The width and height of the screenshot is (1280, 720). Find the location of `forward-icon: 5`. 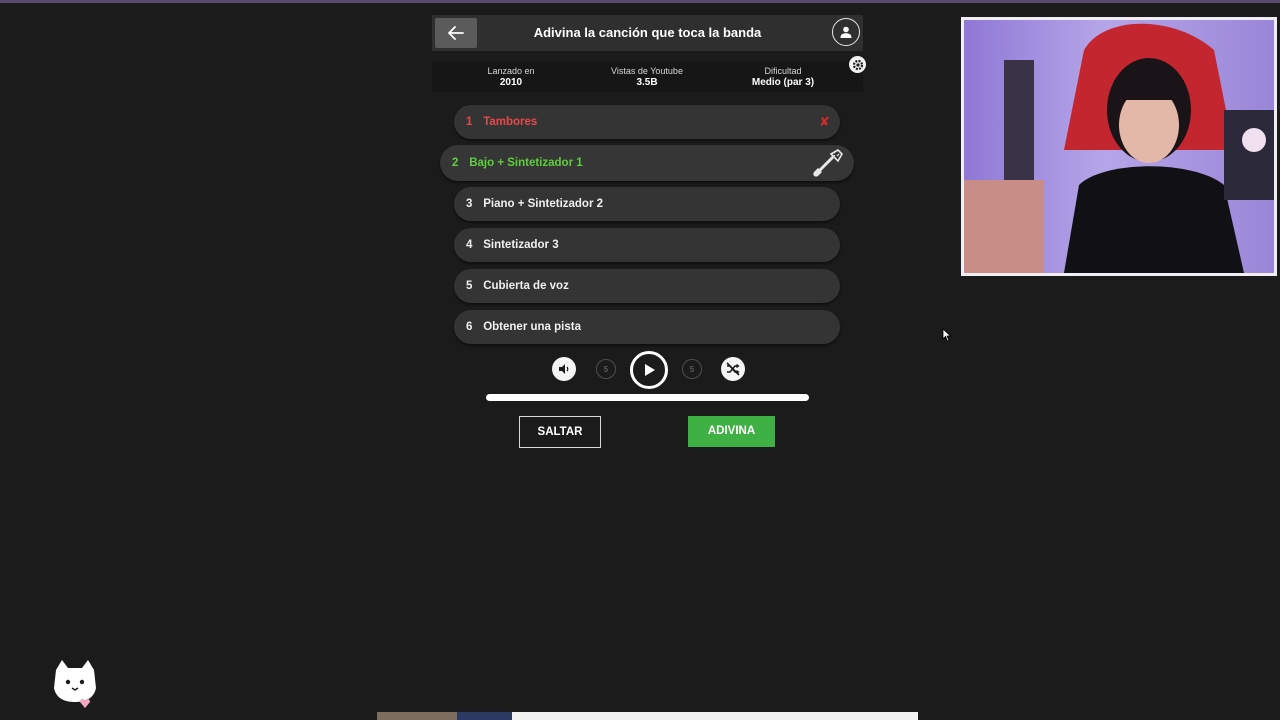

forward-icon: 5 is located at coordinates (692, 369).